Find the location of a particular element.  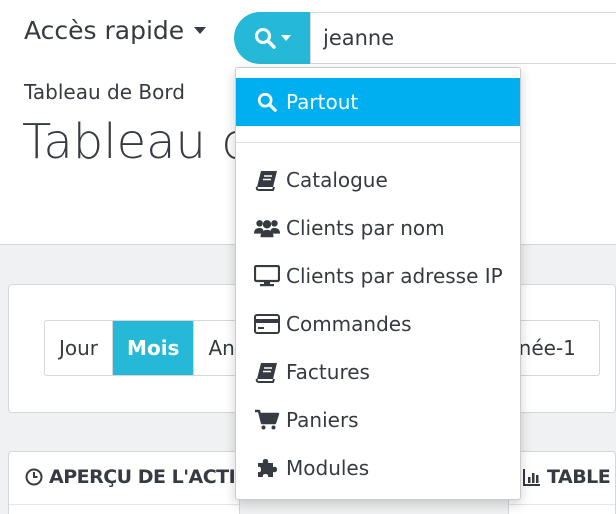

dropdown-item-label: Clients par adresse IP is located at coordinates (394, 276).